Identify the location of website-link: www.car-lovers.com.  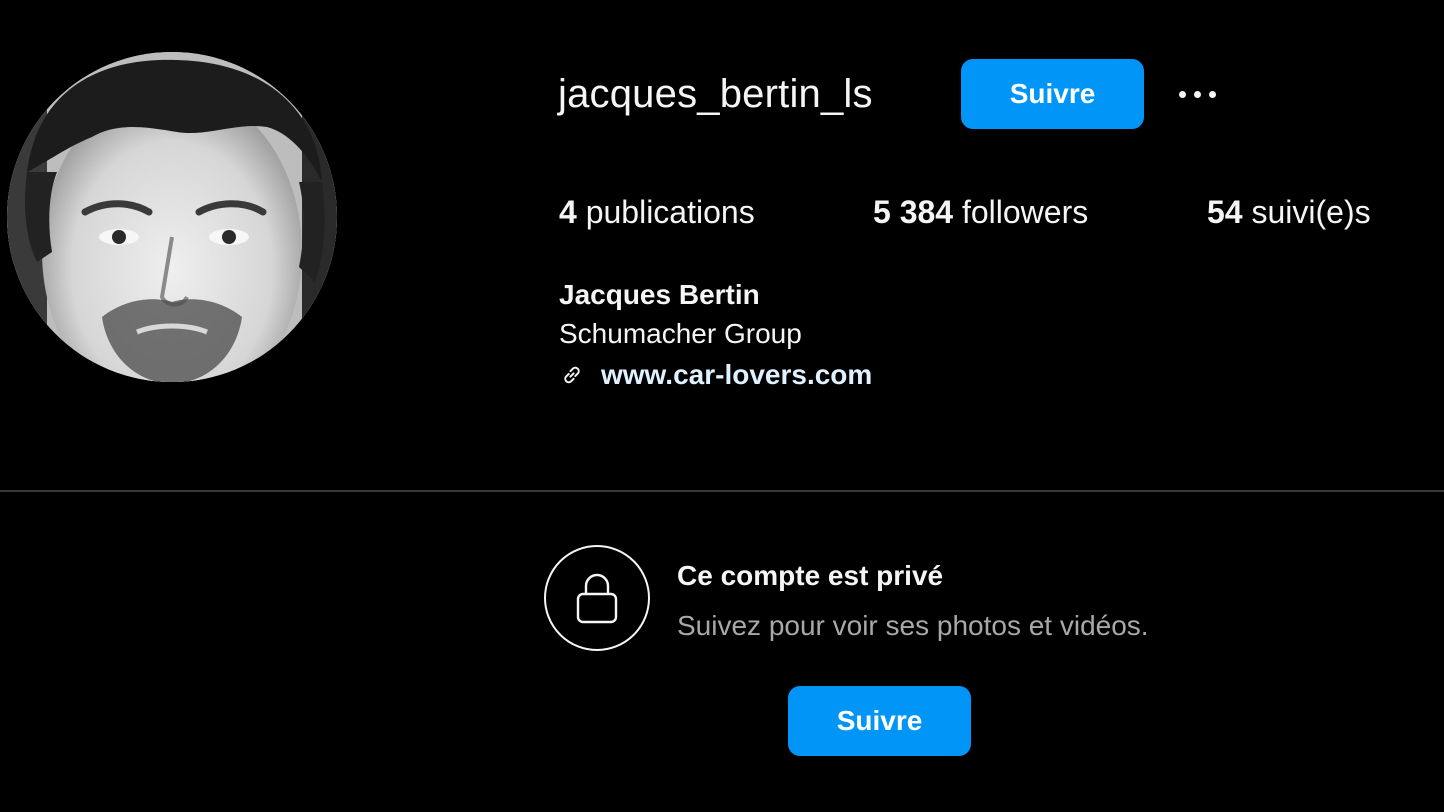
(736, 375).